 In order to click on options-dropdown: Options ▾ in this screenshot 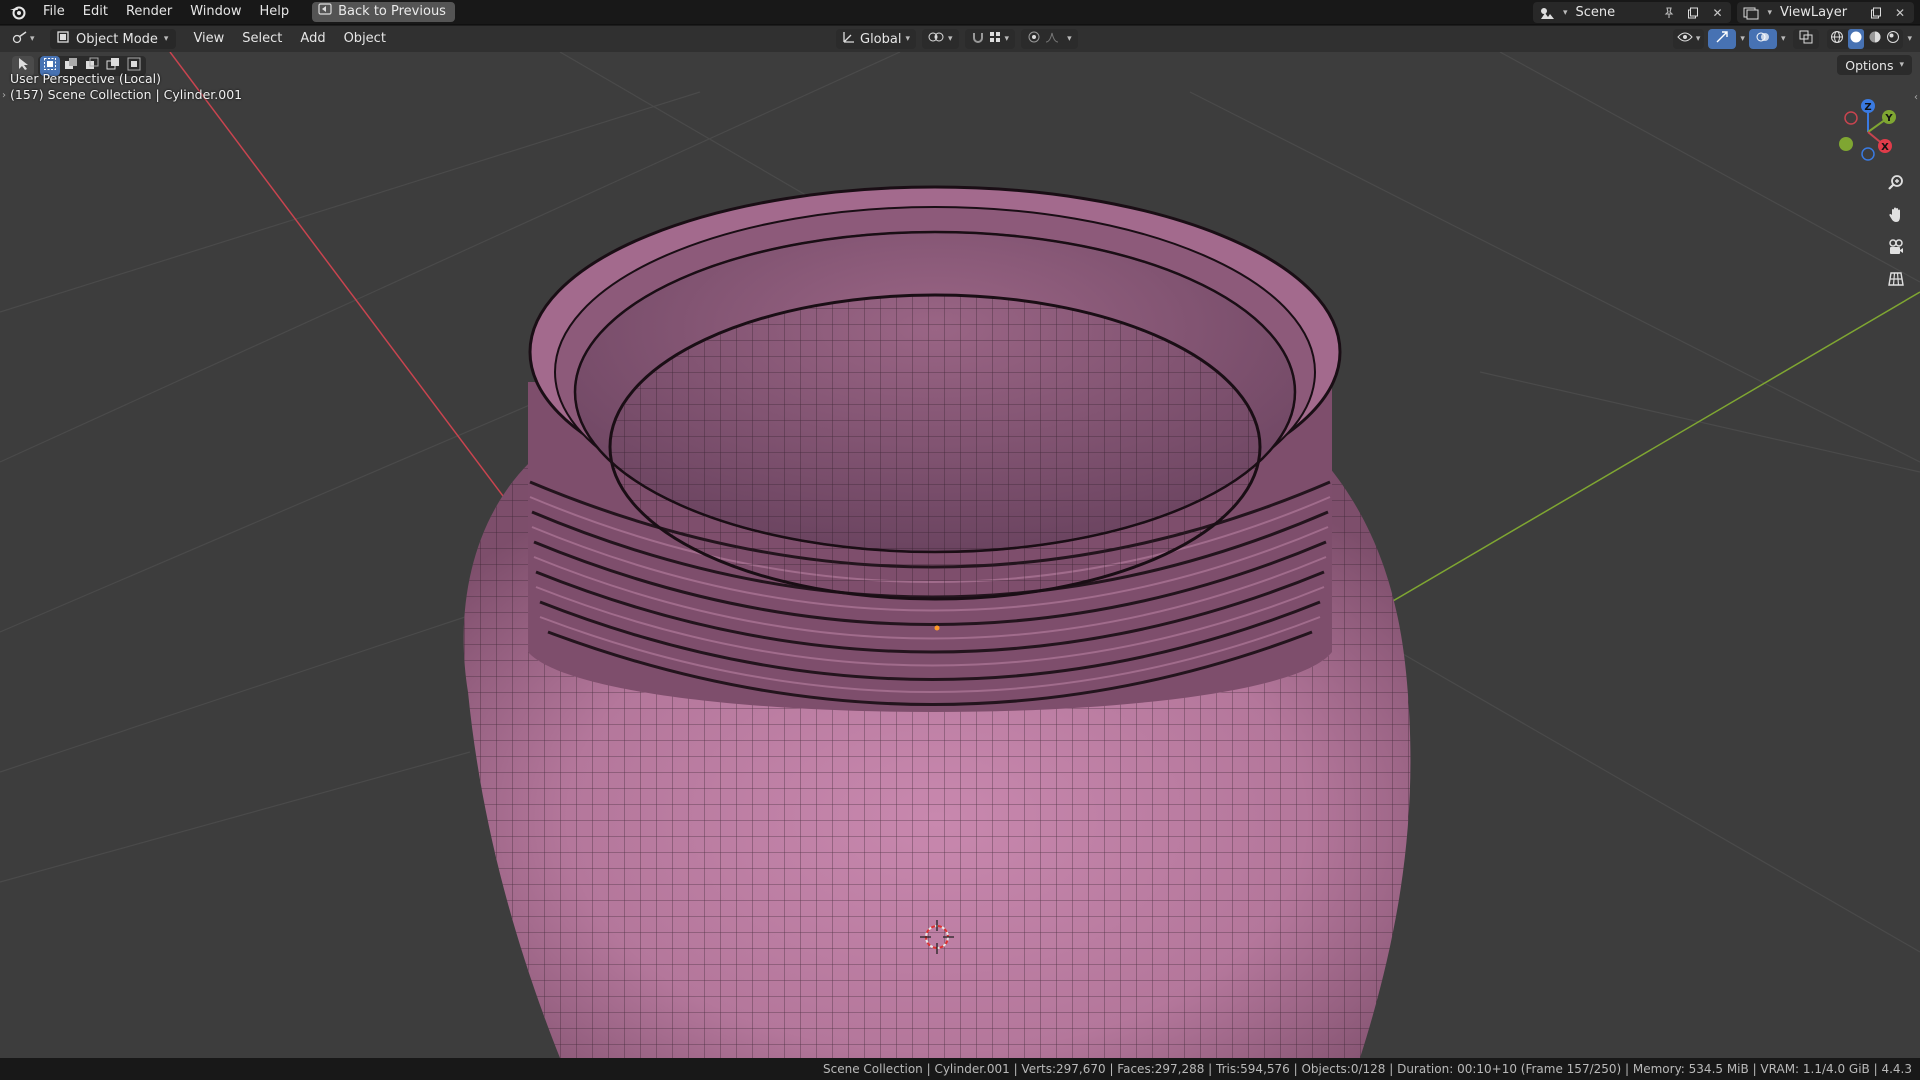, I will do `click(1874, 65)`.